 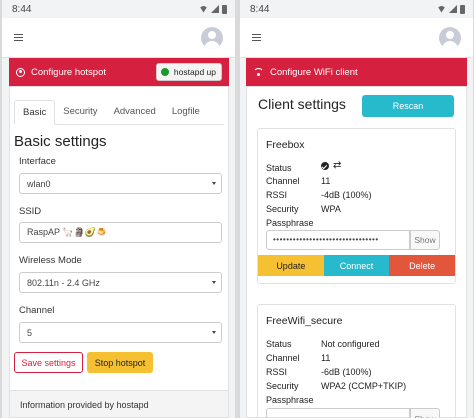 I want to click on passphrase-input, so click(x=338, y=413).